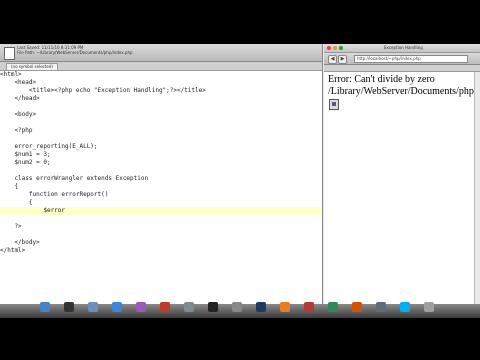 The width and height of the screenshot is (480, 360). Describe the element at coordinates (165, 307) in the screenshot. I see `ical-icon` at that location.